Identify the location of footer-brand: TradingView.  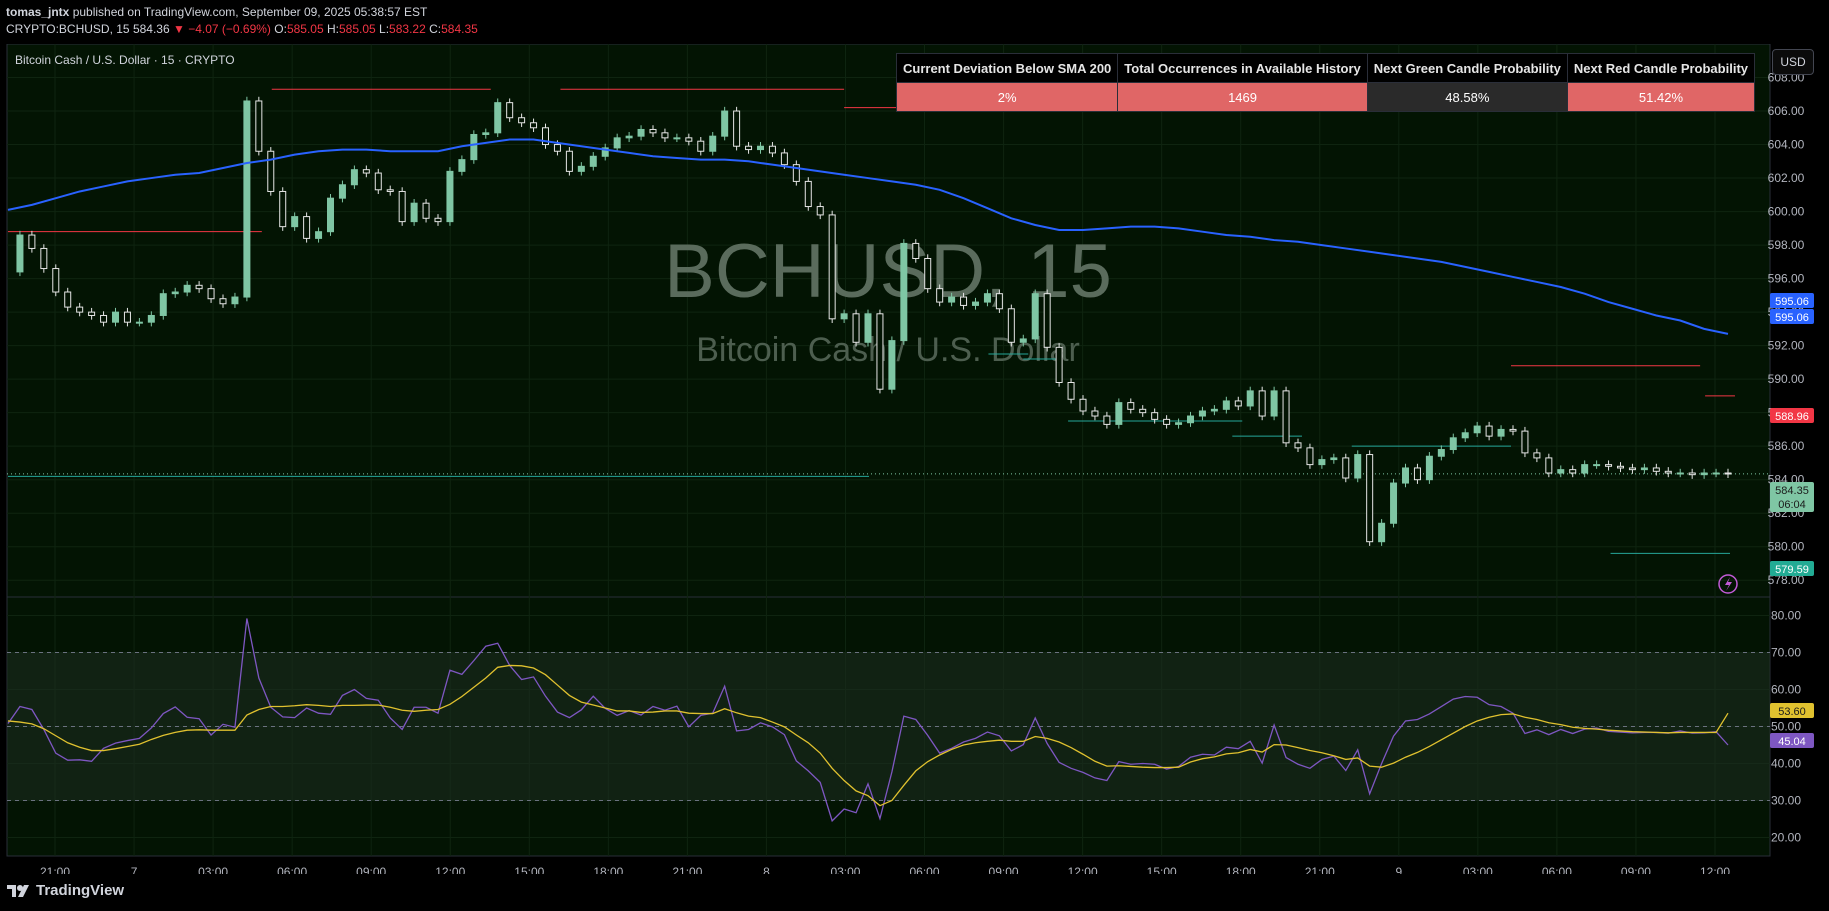
(65, 890).